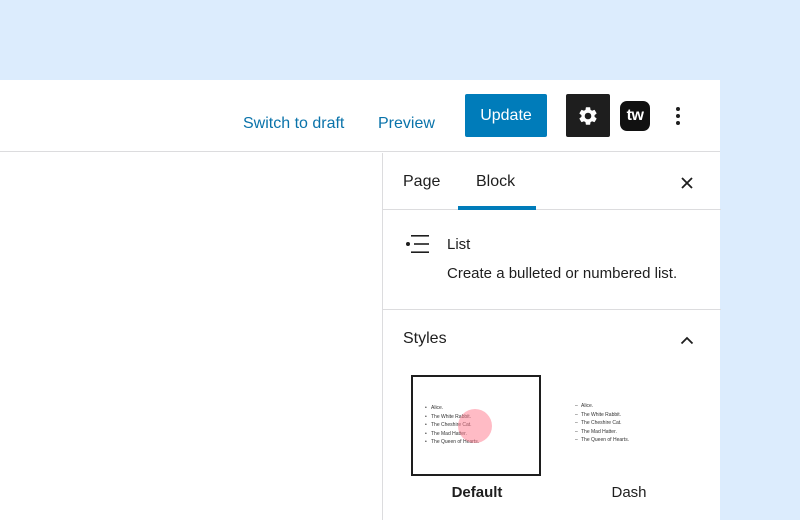  Describe the element at coordinates (452, 442) in the screenshot. I see `list-item: • The Queen of Hearts.` at that location.